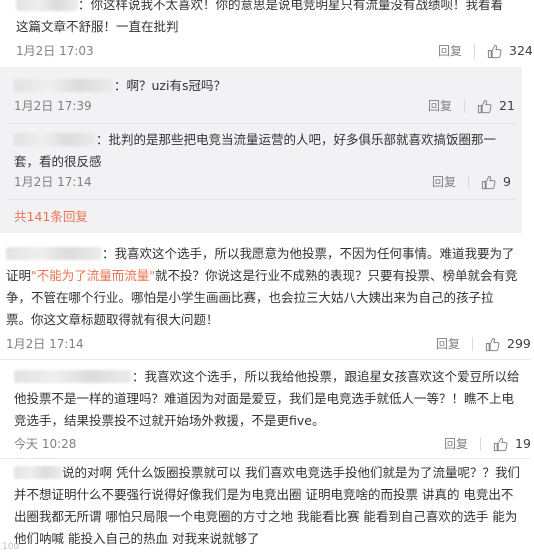  What do you see at coordinates (471, 182) in the screenshot?
I see `sub-reply-actions: 回复 9` at bounding box center [471, 182].